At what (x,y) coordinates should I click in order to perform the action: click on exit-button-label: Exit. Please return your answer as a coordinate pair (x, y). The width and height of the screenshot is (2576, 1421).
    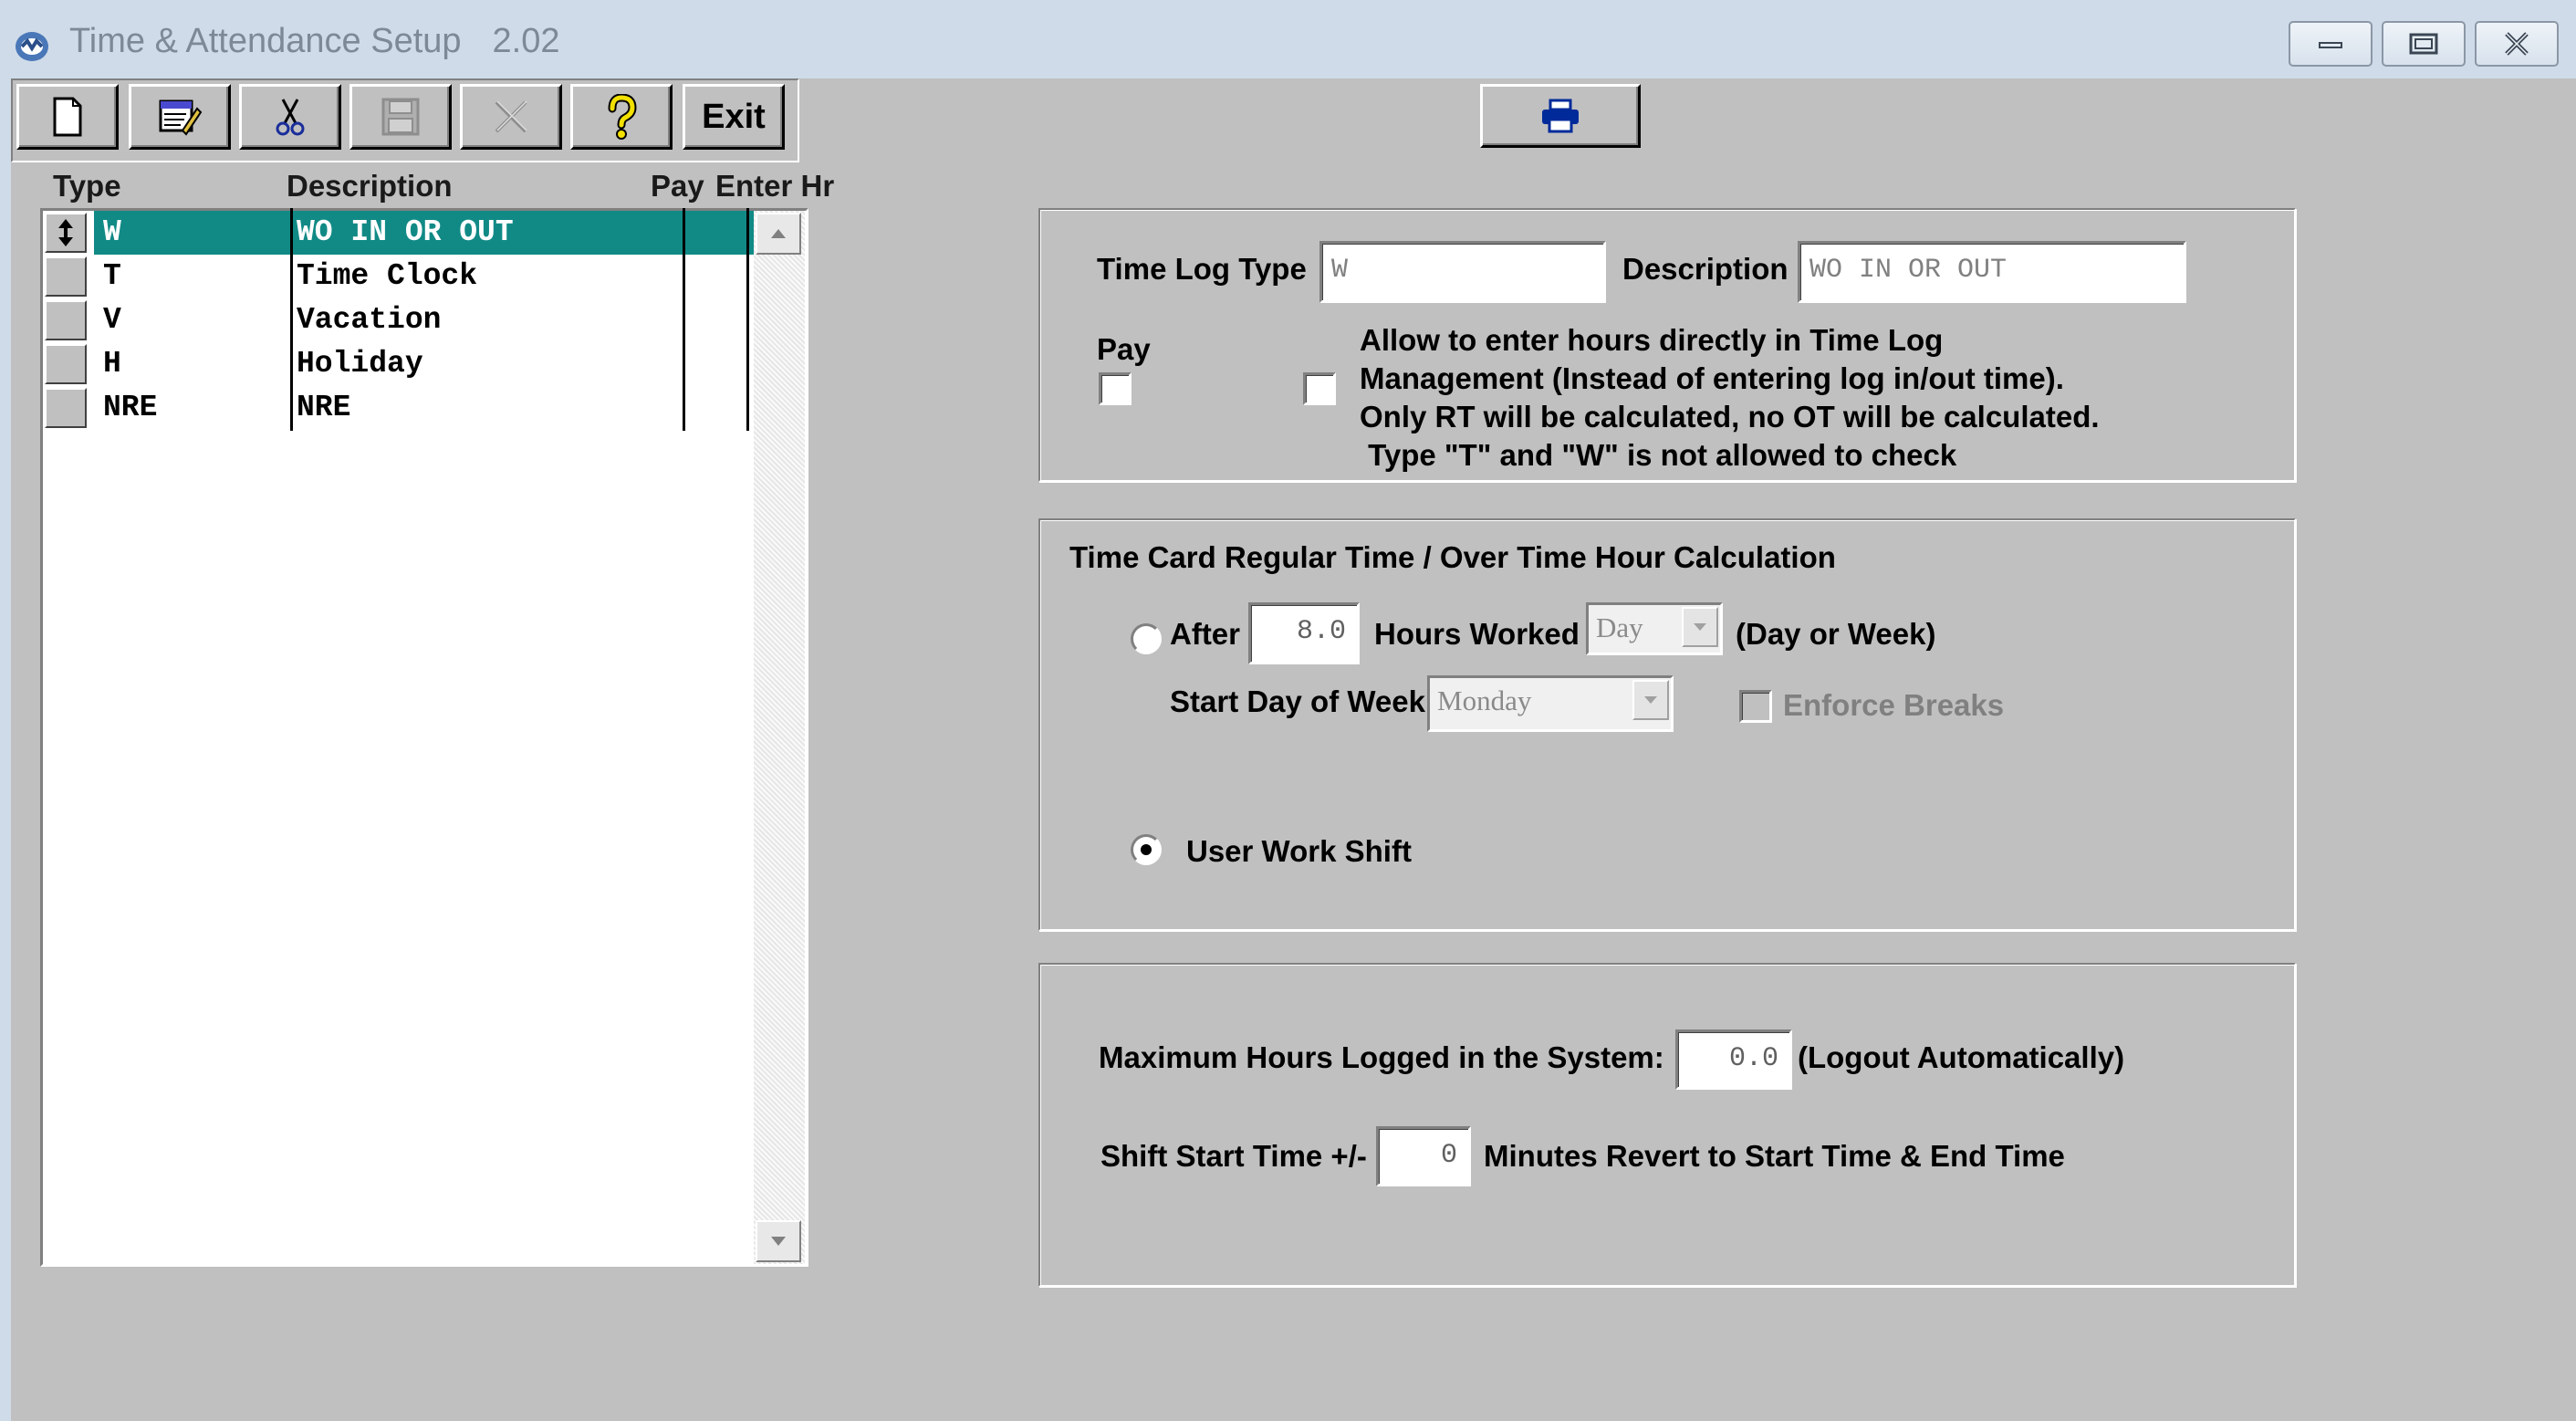
    Looking at the image, I should click on (734, 116).